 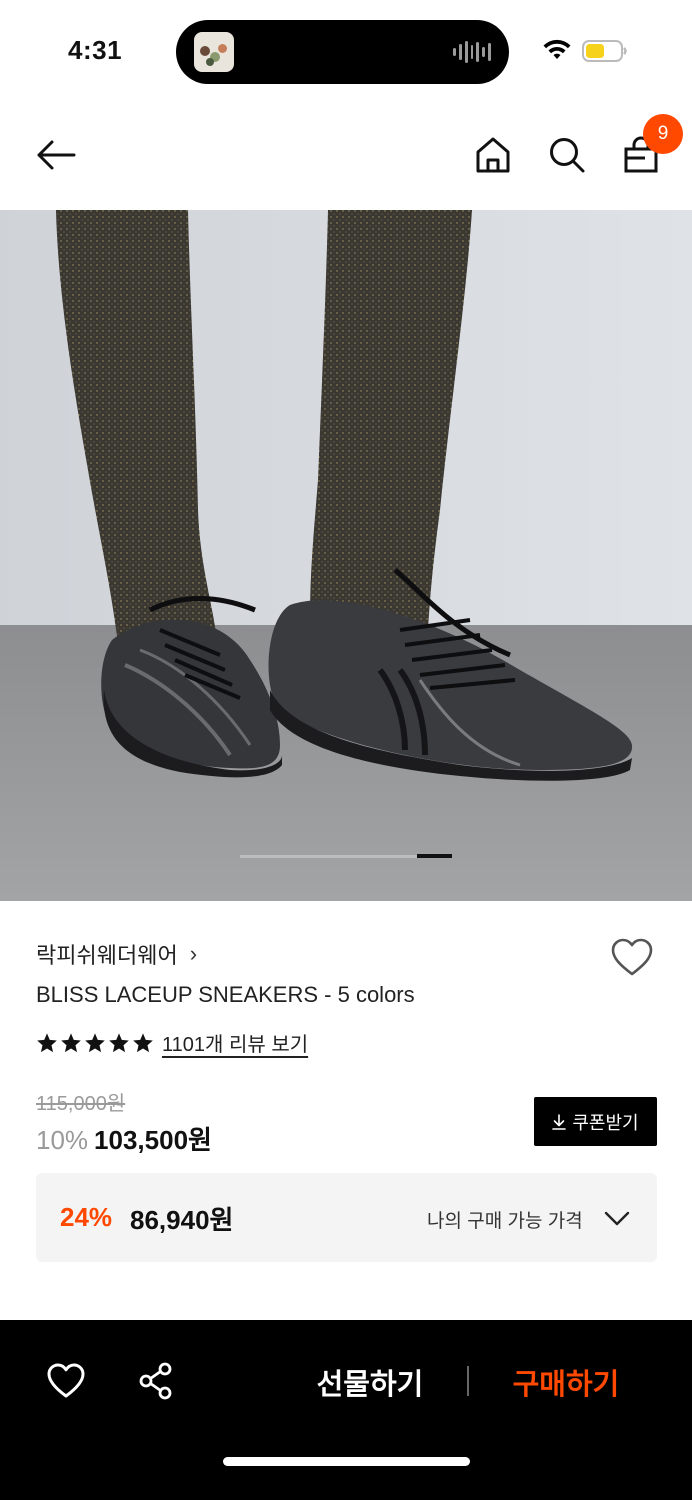 What do you see at coordinates (81, 1104) in the screenshot?
I see `original-price: 115,000원` at bounding box center [81, 1104].